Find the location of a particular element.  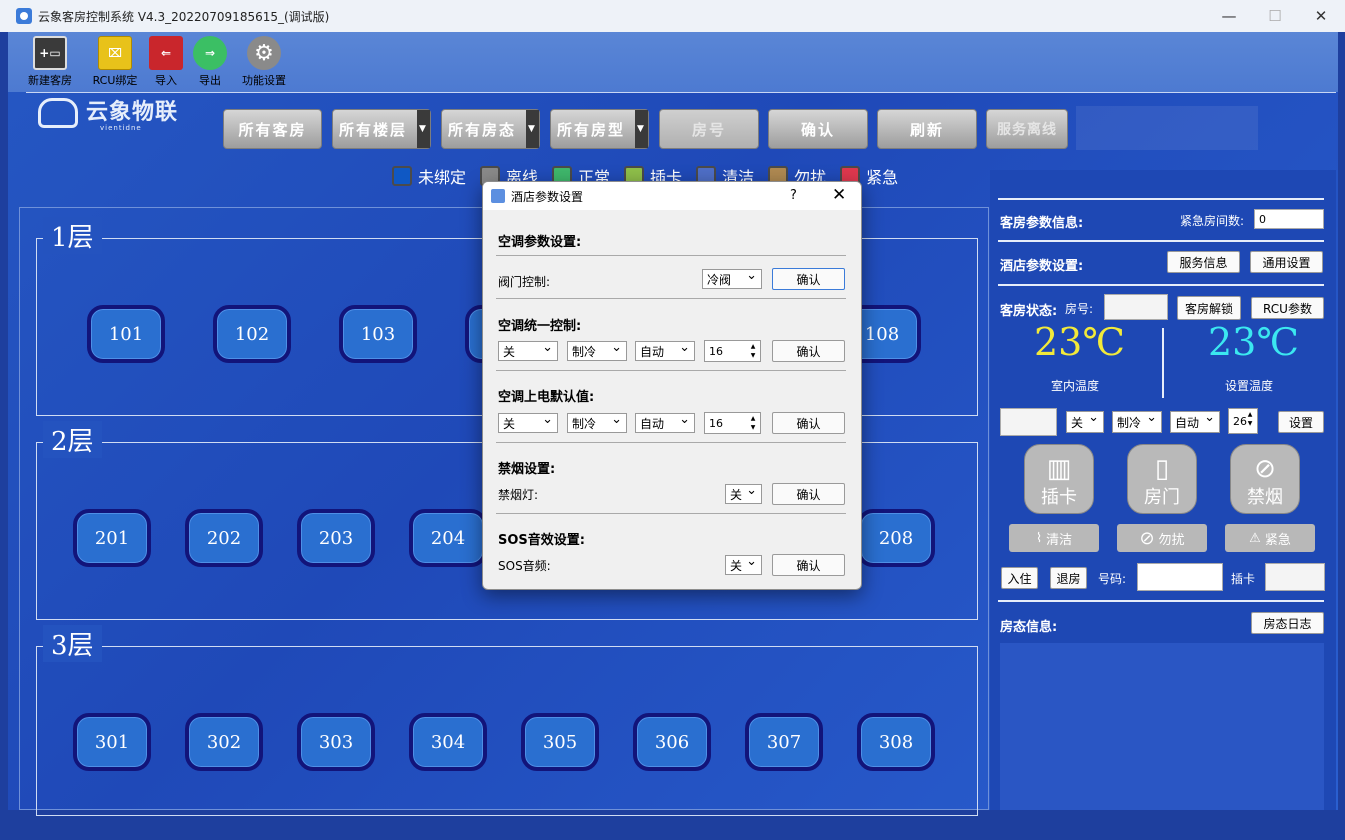

sos-audio-select: 关 is located at coordinates (743, 564).